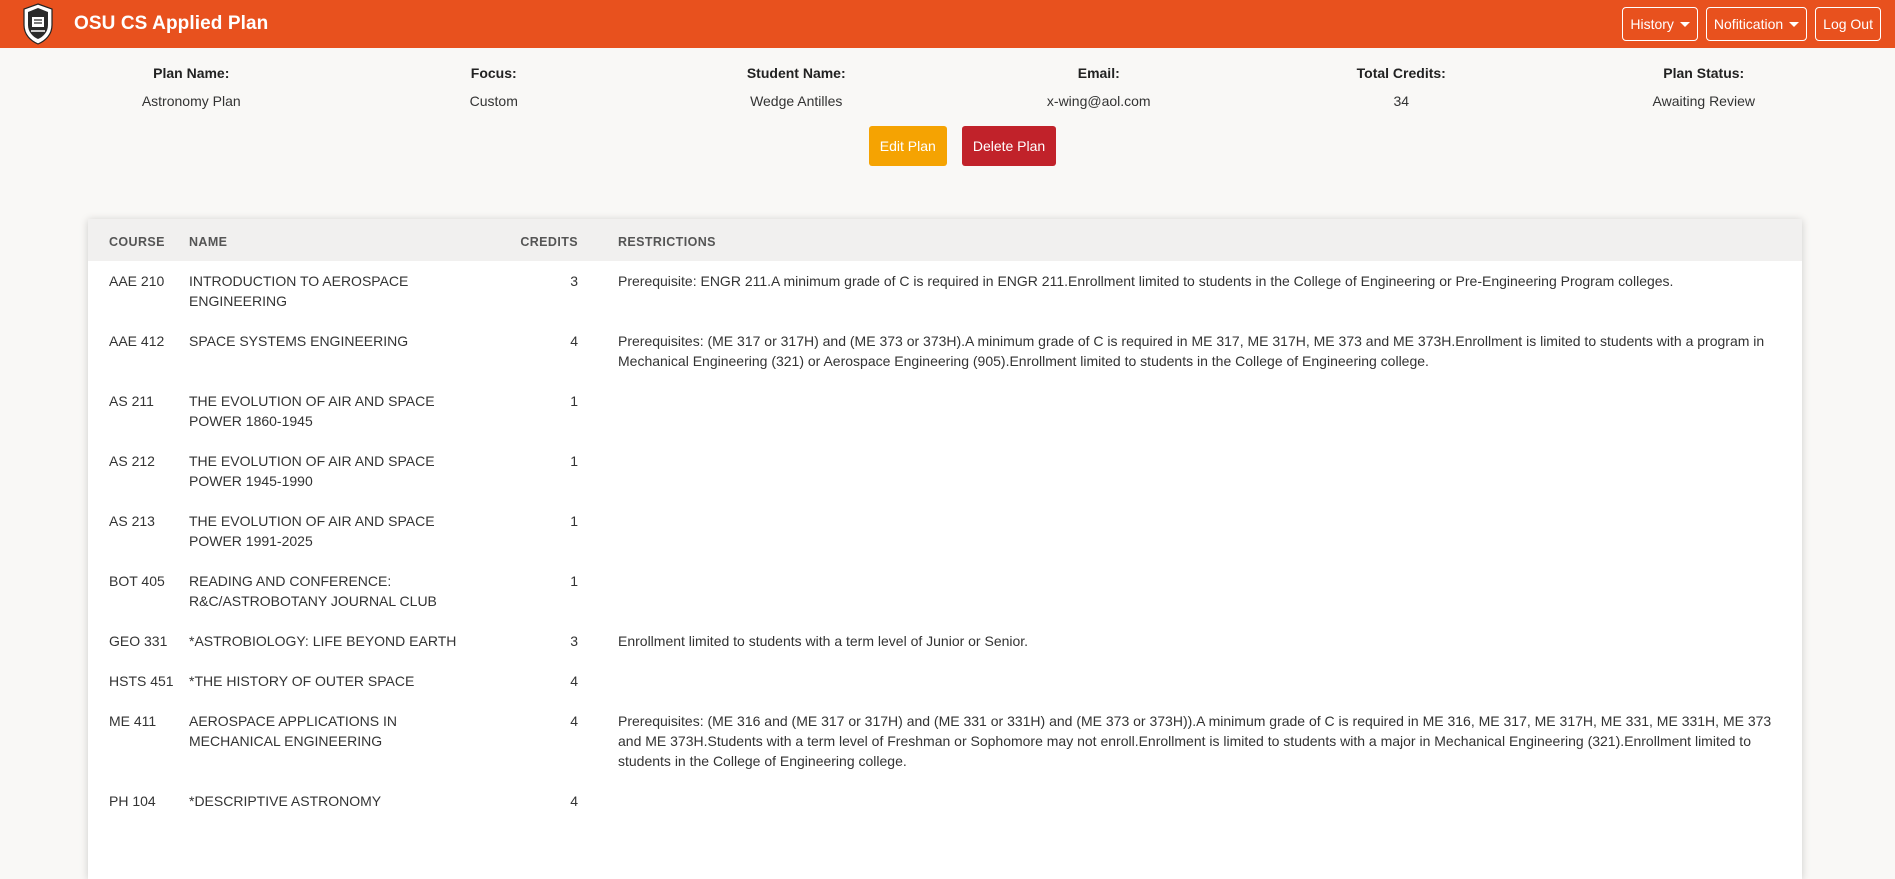 This screenshot has height=879, width=1895. Describe the element at coordinates (549, 242) in the screenshot. I see `column-header-credits: Credits` at that location.